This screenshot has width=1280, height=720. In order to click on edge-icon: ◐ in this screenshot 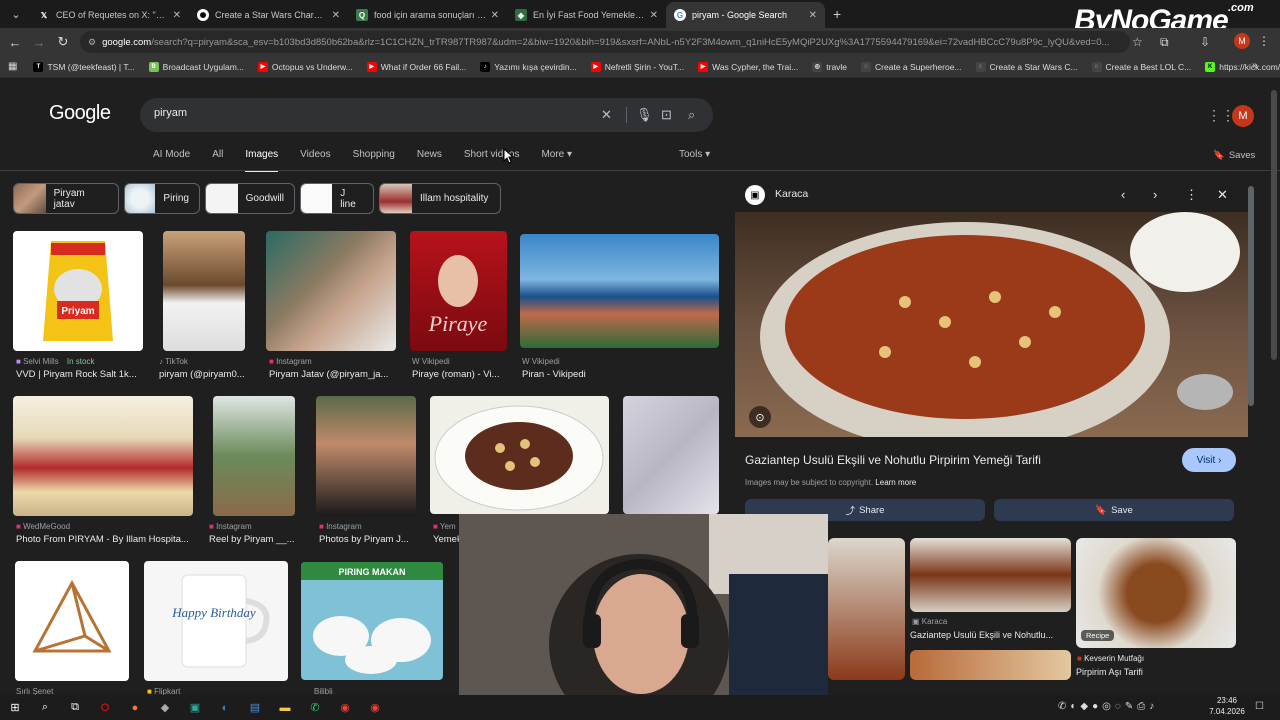, I will do `click(225, 708)`.